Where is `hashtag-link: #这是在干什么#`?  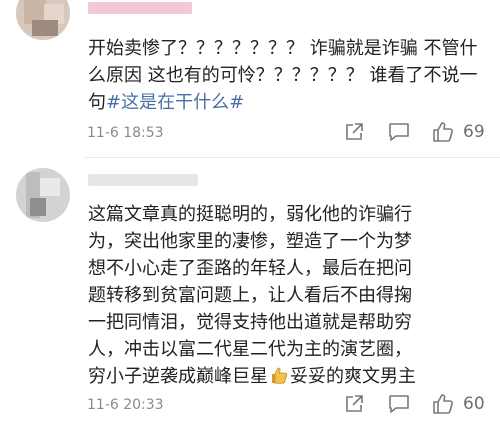 hashtag-link: #这是在干什么# is located at coordinates (175, 102).